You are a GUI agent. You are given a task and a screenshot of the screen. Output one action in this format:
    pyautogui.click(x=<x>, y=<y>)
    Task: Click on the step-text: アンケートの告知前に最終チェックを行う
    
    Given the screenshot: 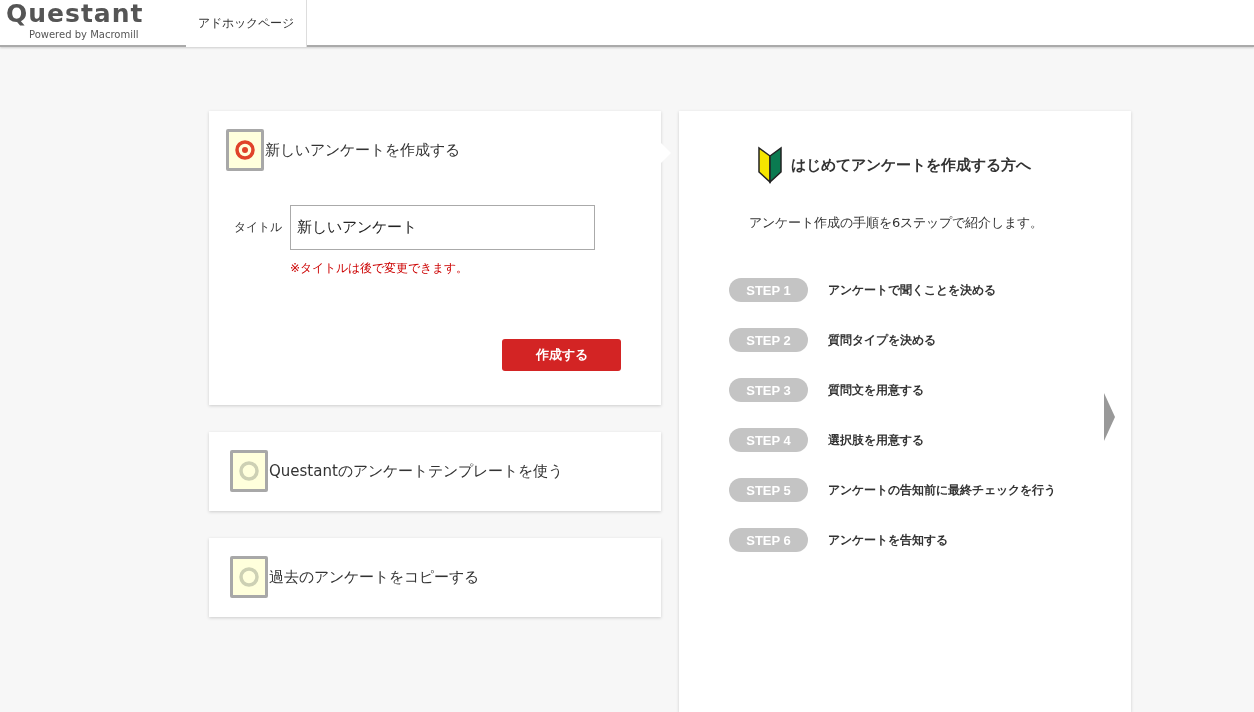 What is the action you would take?
    pyautogui.click(x=942, y=490)
    